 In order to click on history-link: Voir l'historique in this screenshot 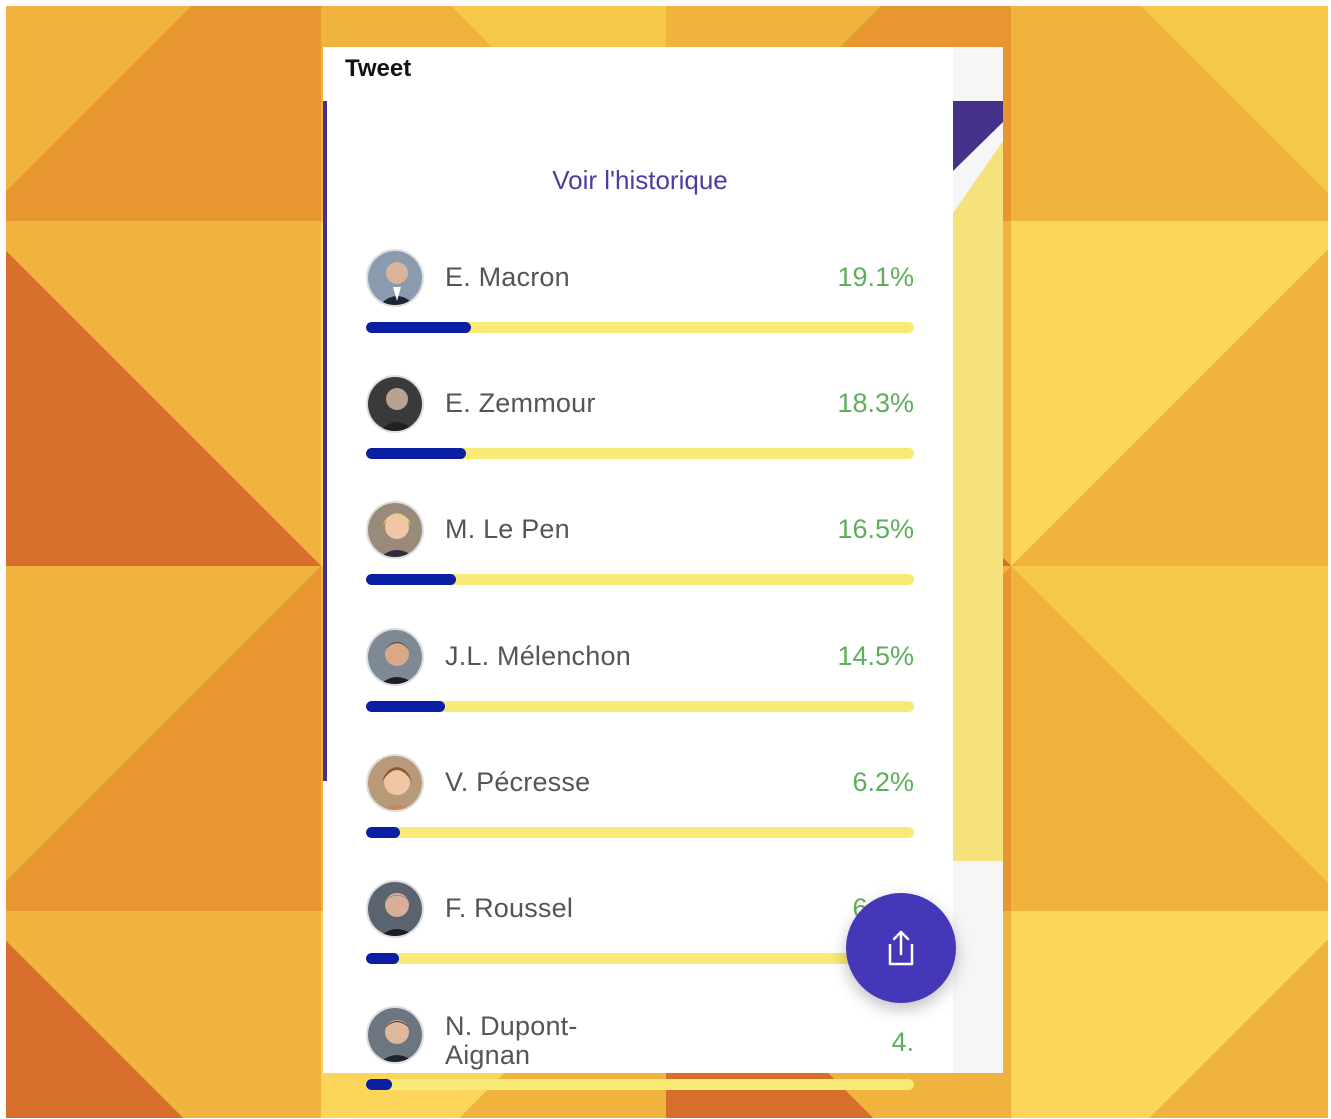, I will do `click(640, 180)`.